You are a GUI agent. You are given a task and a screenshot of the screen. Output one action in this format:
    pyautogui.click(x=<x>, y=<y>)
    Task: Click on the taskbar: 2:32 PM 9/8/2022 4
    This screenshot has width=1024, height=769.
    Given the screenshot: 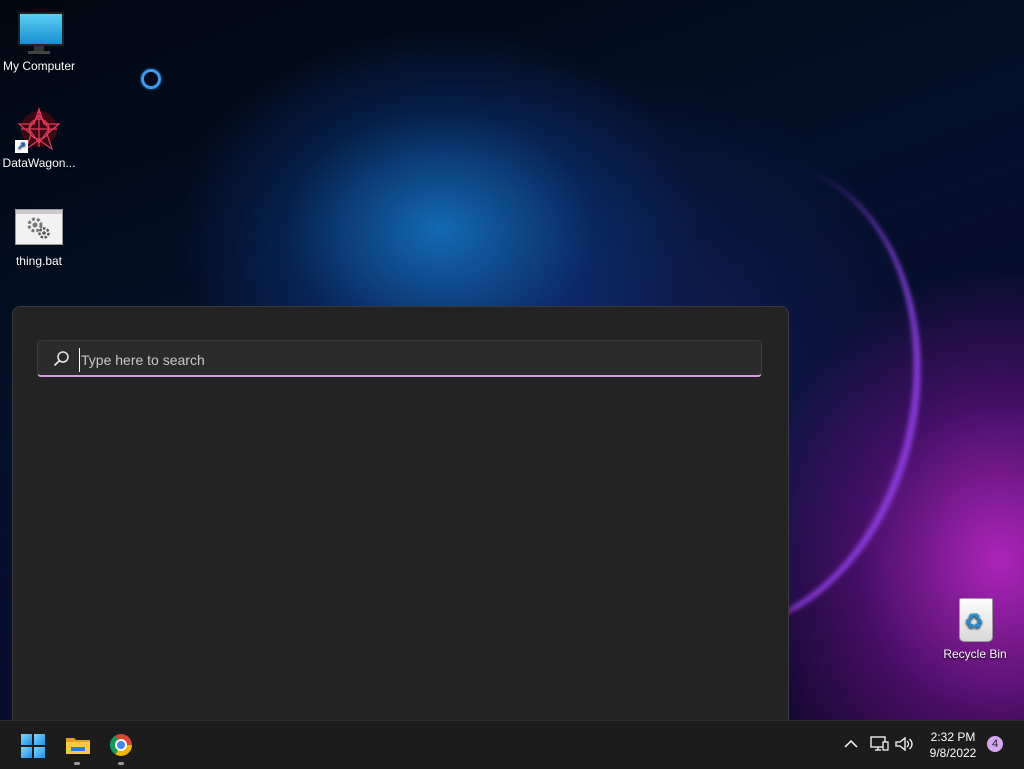 What is the action you would take?
    pyautogui.click(x=512, y=744)
    